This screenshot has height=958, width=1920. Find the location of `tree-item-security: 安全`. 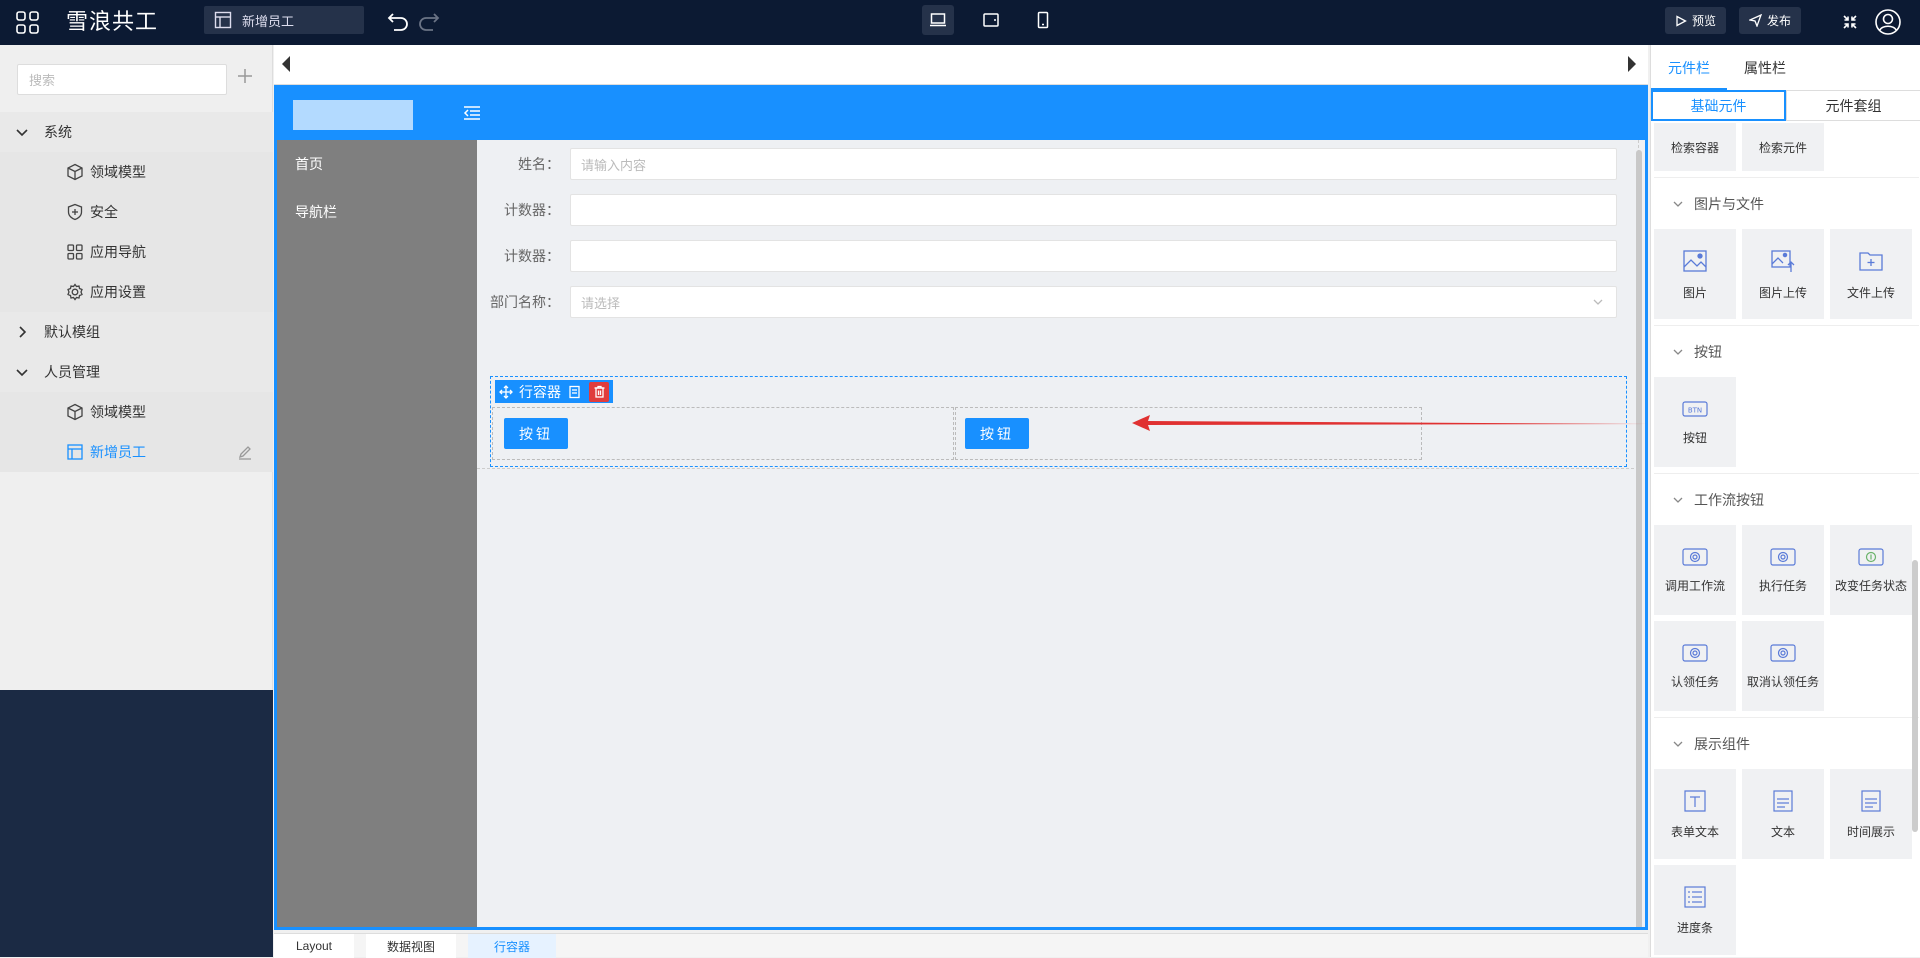

tree-item-security: 安全 is located at coordinates (136, 212).